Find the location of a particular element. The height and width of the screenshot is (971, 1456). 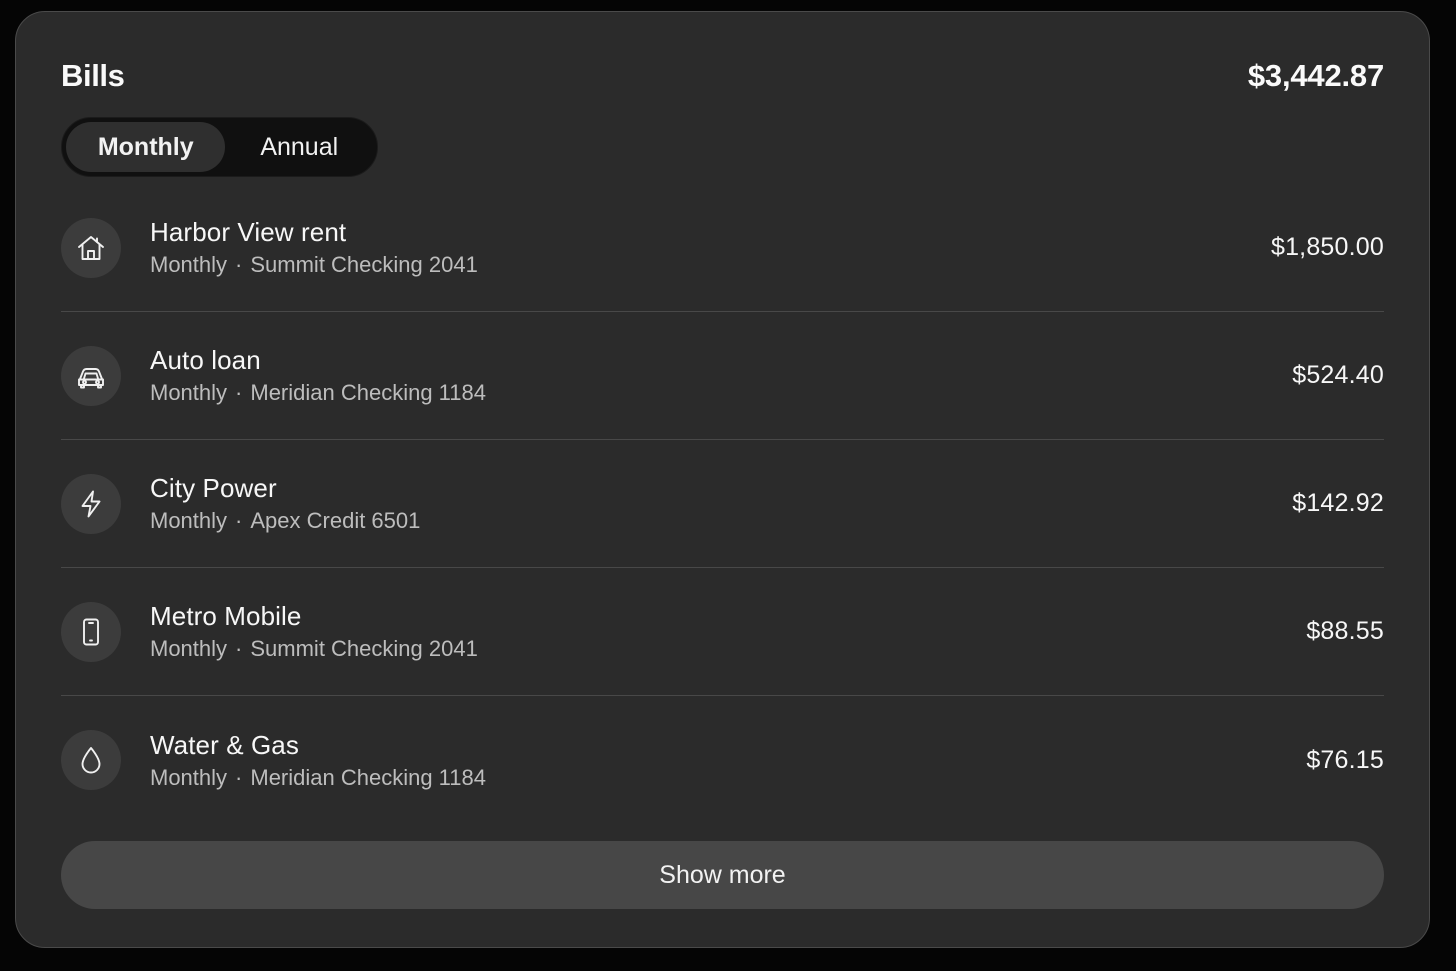

bill-name: City Power is located at coordinates (213, 488).